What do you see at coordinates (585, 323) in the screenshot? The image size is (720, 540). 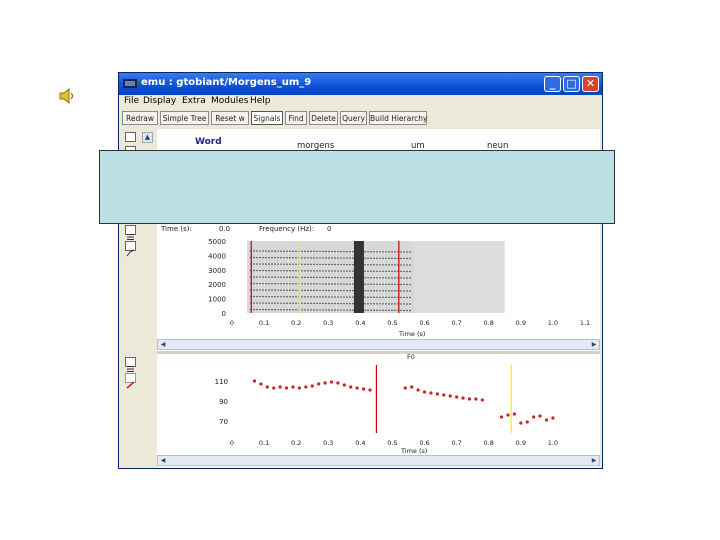 I see `spectrogram-x-tick: 1.1` at bounding box center [585, 323].